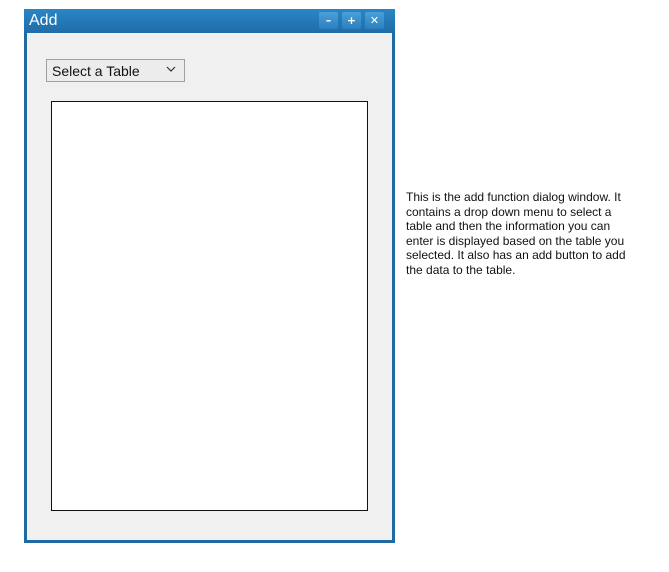 The width and height of the screenshot is (669, 572). What do you see at coordinates (171, 69) in the screenshot?
I see `chevron-down-icon` at bounding box center [171, 69].